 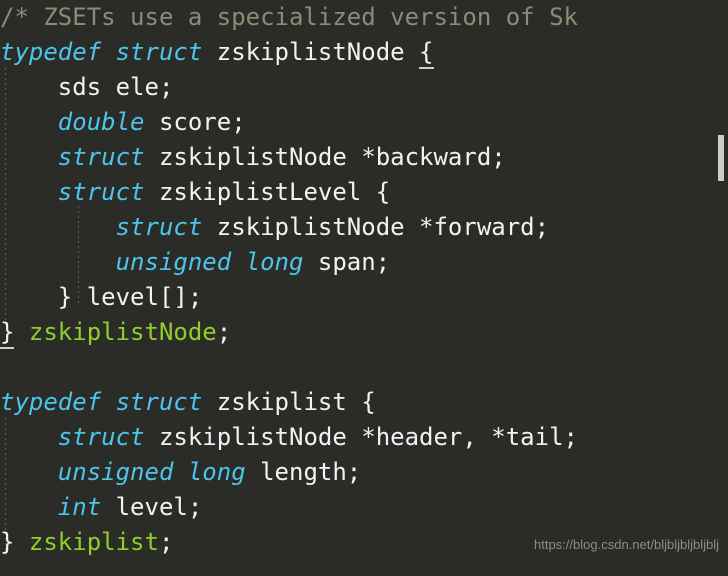 I want to click on vertical-scrollbar-thumb, so click(x=721, y=158).